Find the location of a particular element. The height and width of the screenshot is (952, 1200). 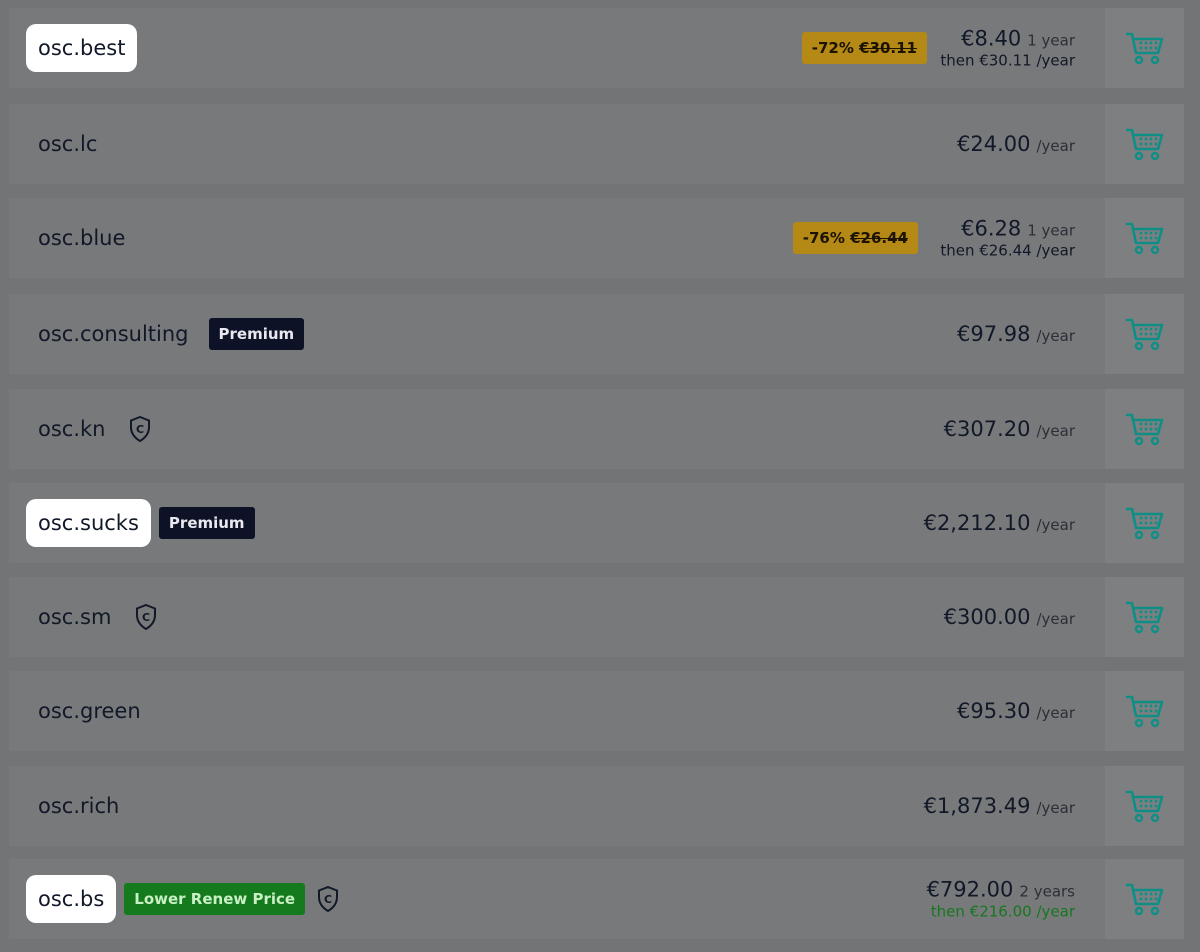

price-block: €300.00/year is located at coordinates (1009, 617).